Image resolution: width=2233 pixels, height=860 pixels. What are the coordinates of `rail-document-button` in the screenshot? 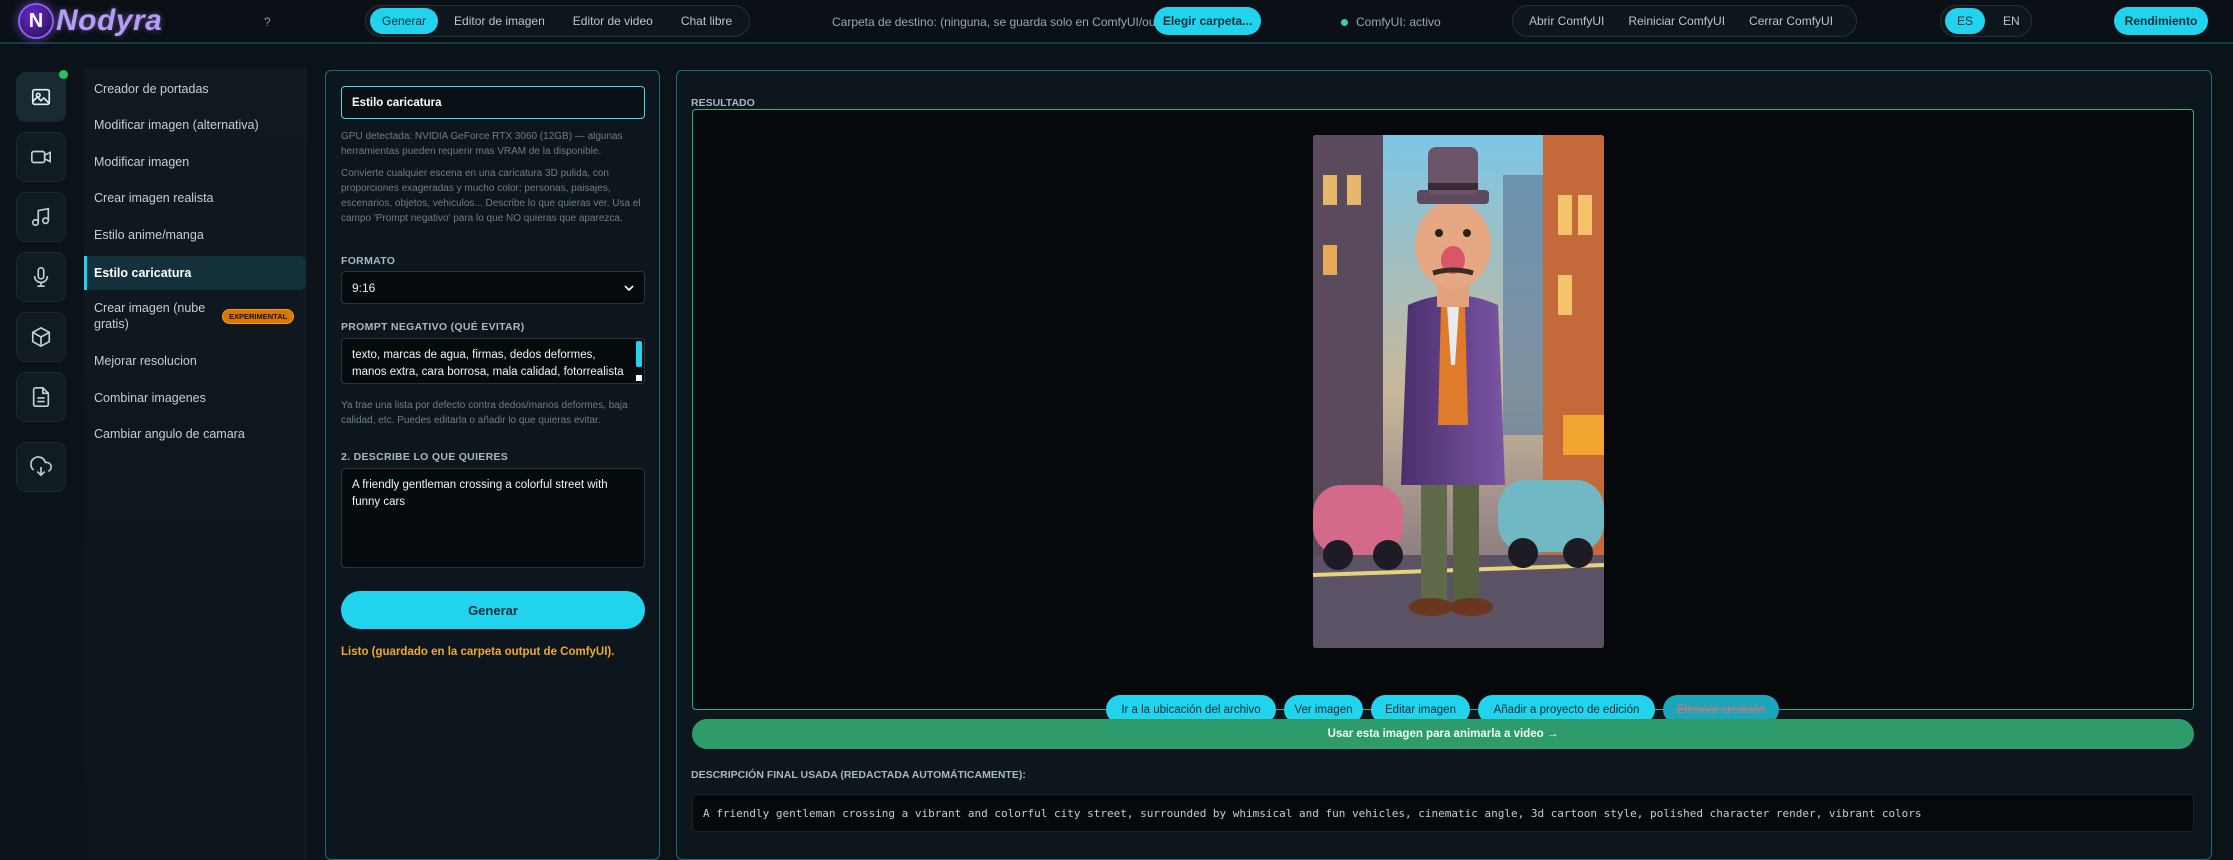 It's located at (41, 397).